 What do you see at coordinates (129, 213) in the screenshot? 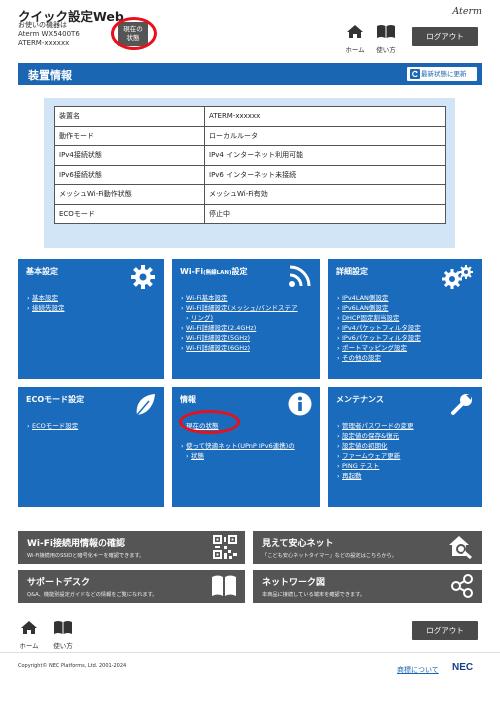
I see `info-key: ECOモード` at bounding box center [129, 213].